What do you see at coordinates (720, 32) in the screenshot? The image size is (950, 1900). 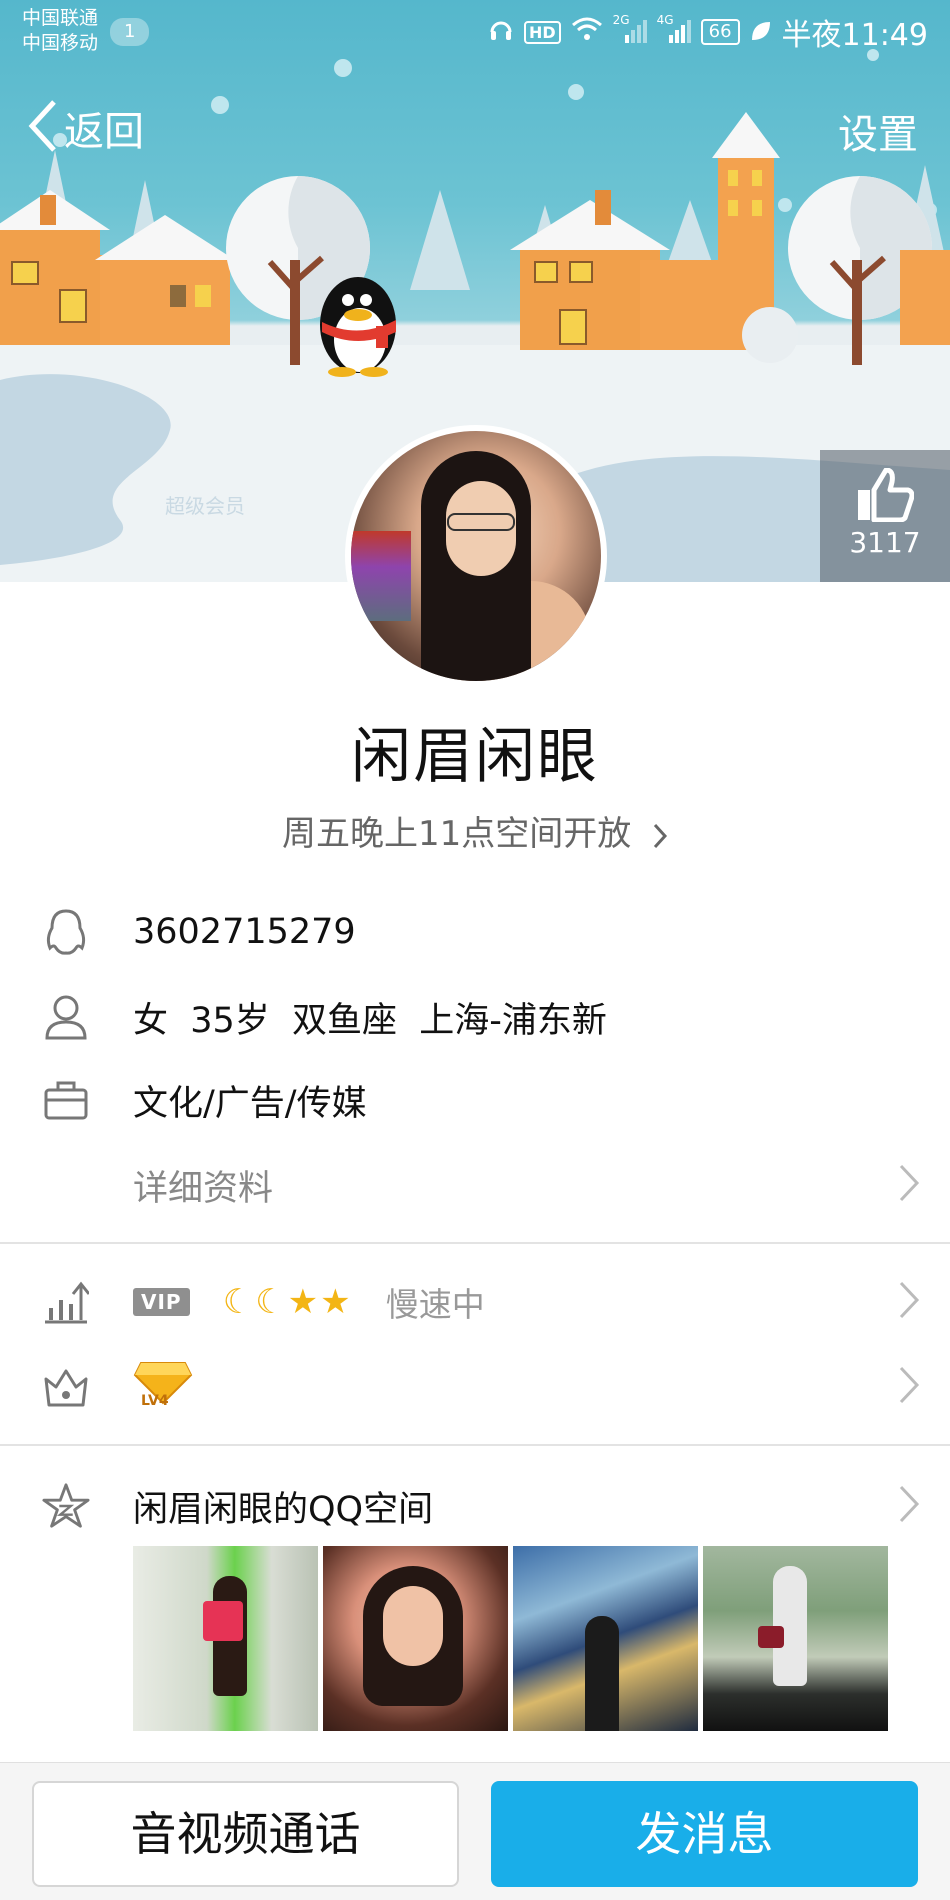 I see `battery-icon: 66` at bounding box center [720, 32].